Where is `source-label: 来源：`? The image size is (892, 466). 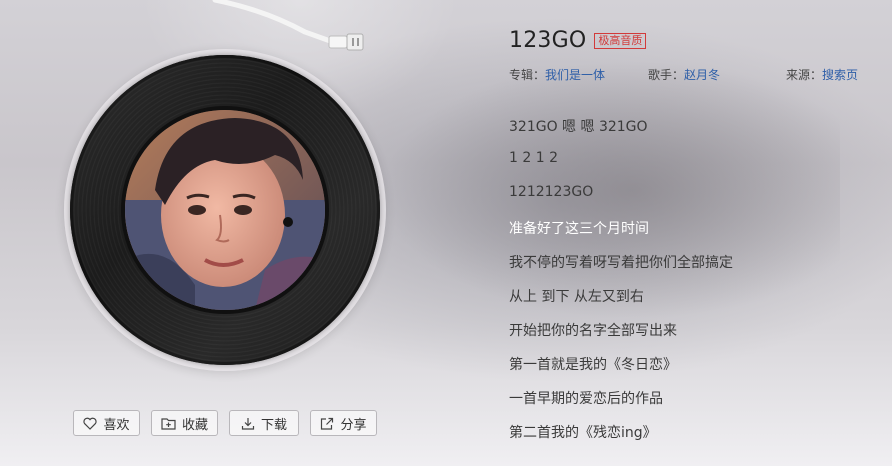 source-label: 来源： is located at coordinates (804, 75).